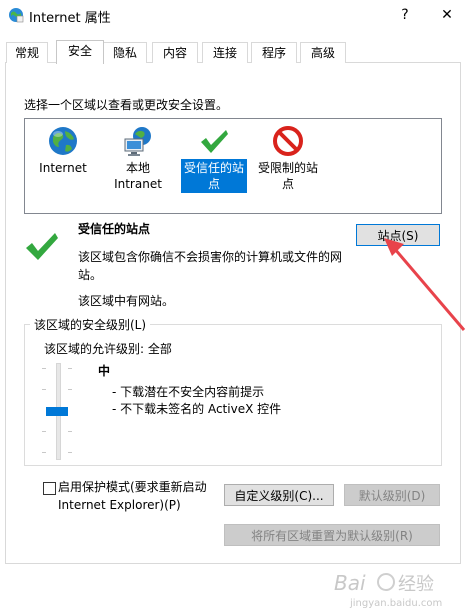 The width and height of the screenshot is (471, 616). I want to click on selected-zone-description: 该区域包含你确信不会损害你的计算机或文件的网站。, so click(210, 266).